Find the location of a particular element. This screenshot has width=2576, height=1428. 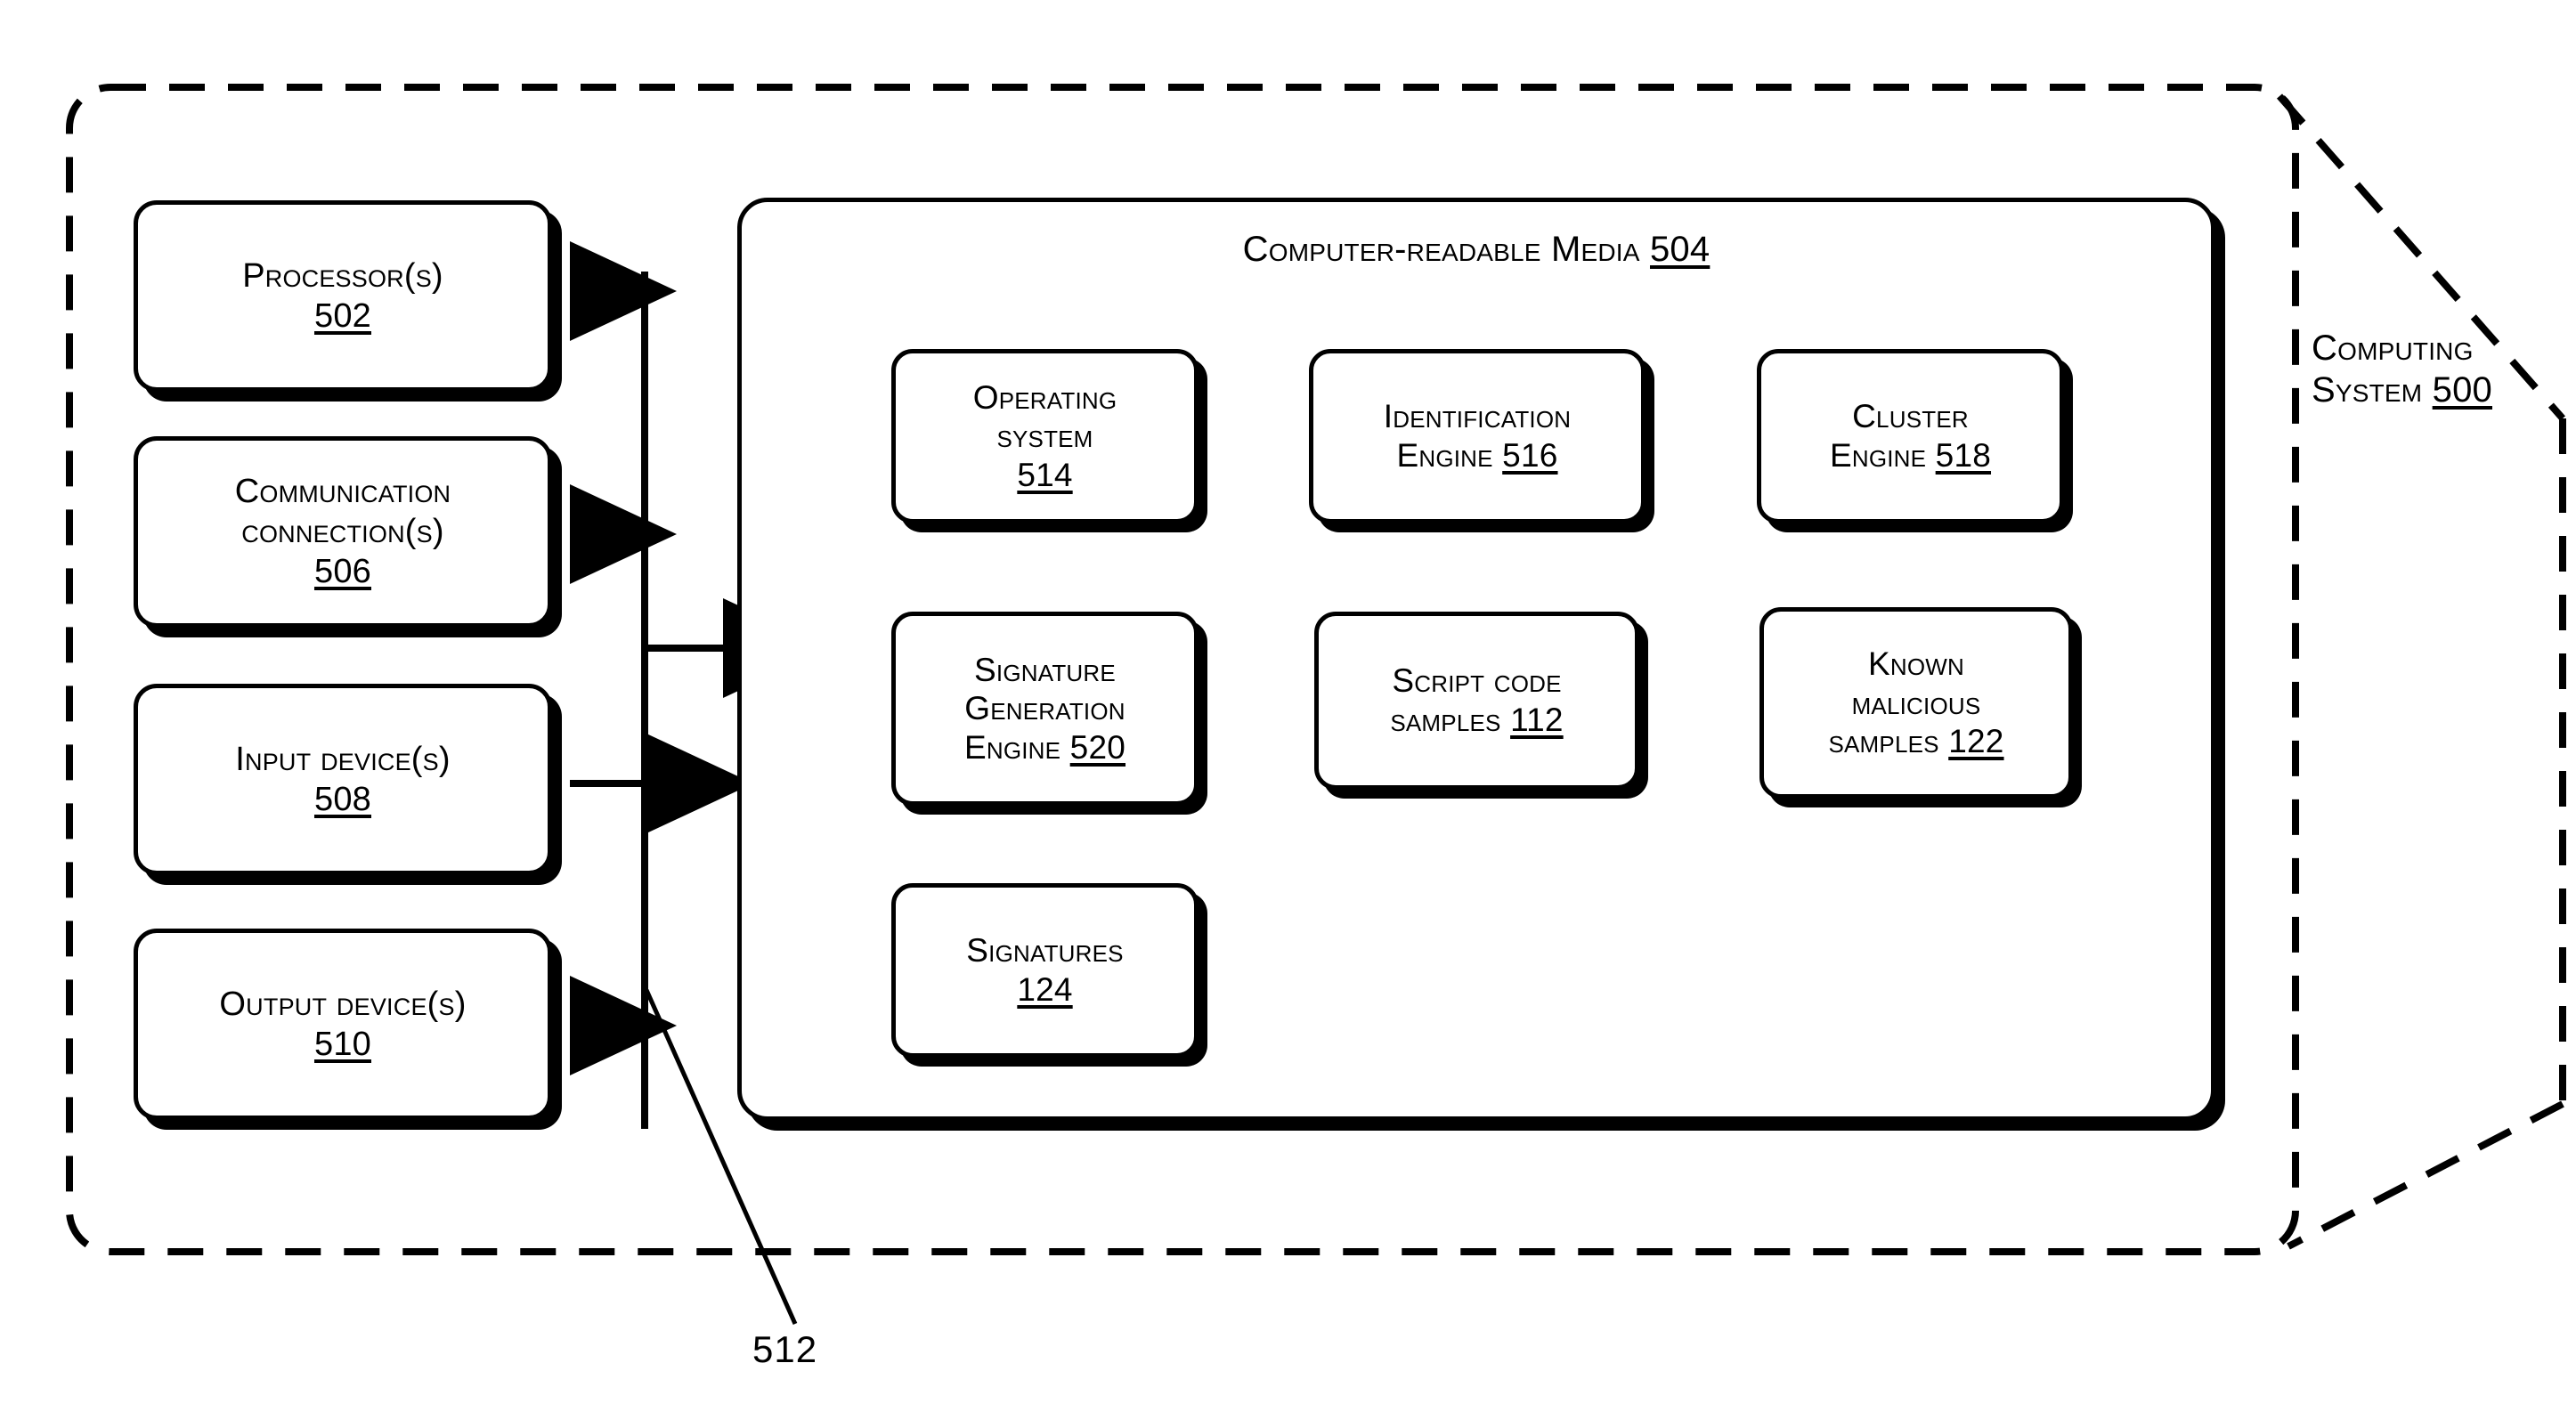

identification-engine-label: Identification Engine 516 is located at coordinates (1477, 436).